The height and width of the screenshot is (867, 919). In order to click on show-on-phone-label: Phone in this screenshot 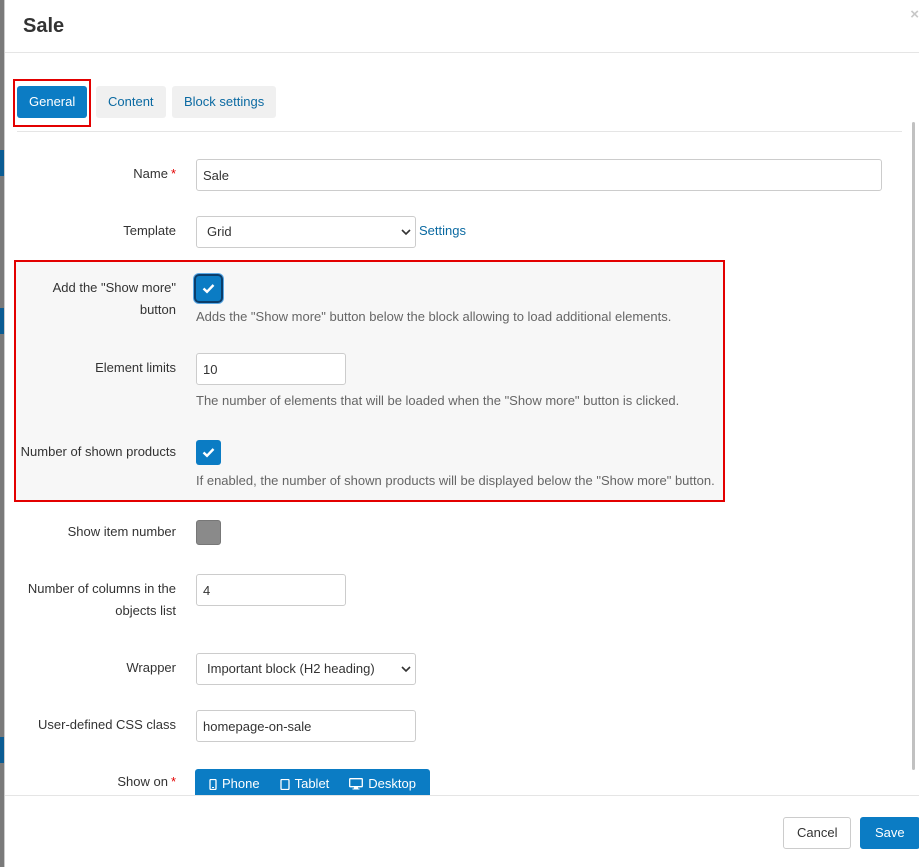, I will do `click(241, 783)`.